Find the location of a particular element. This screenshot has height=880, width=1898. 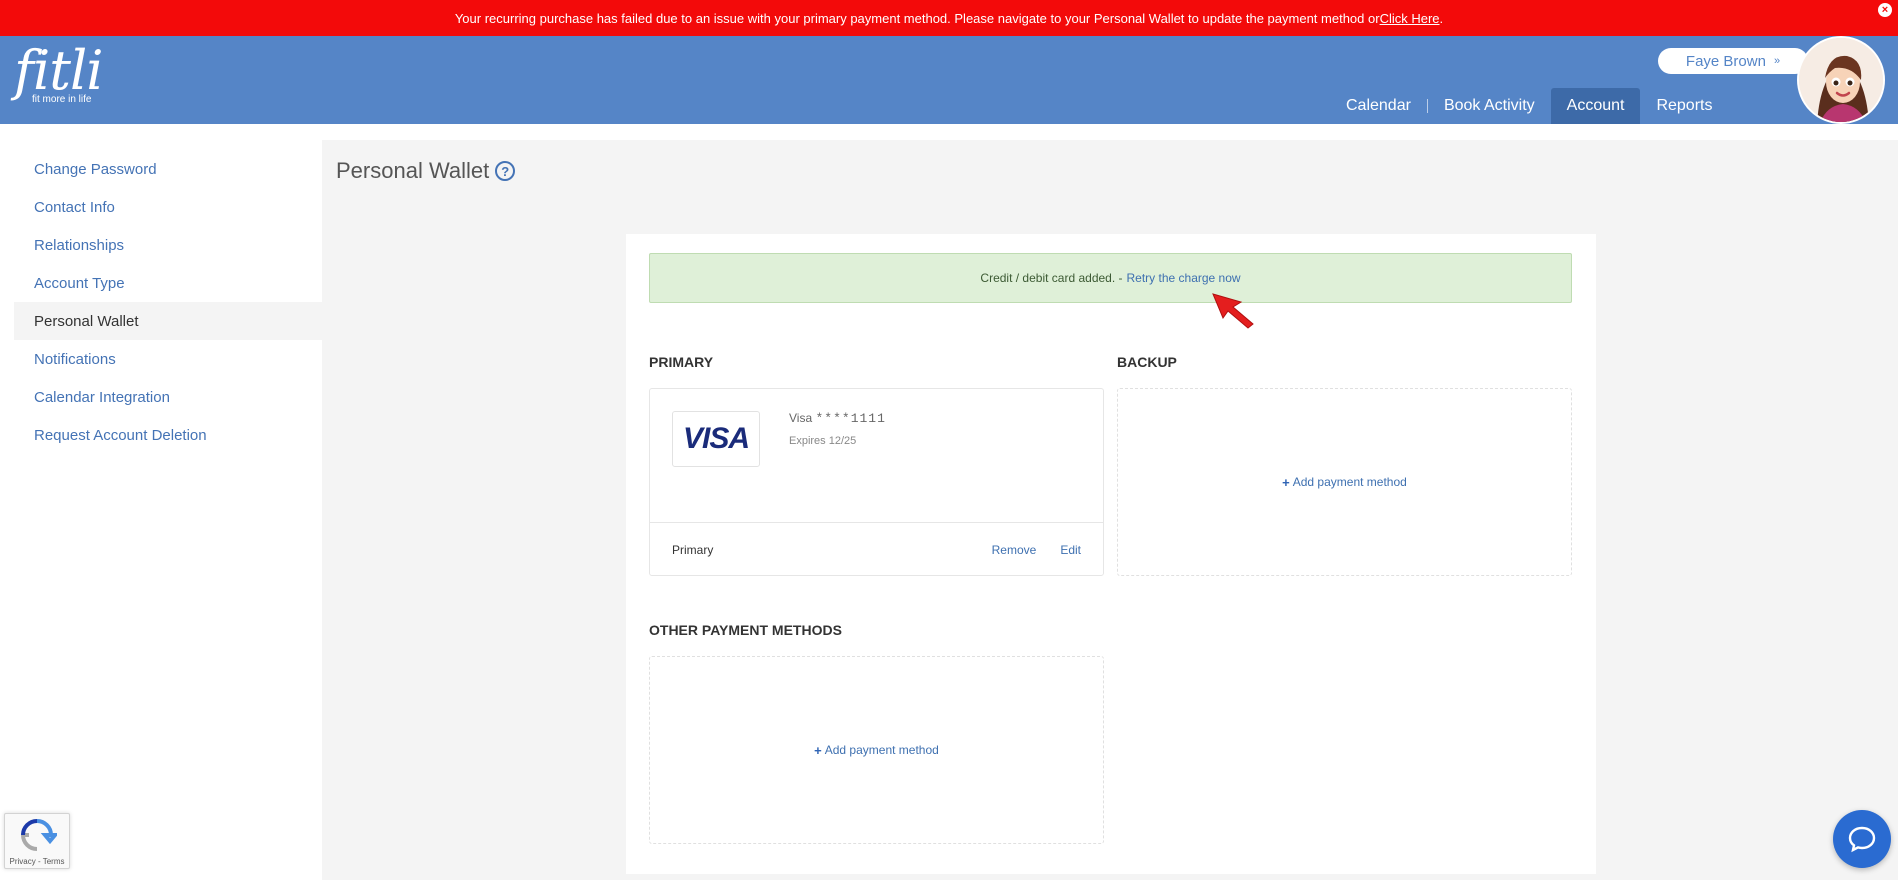

fitli-logo: fitli fit more in life is located at coordinates (58, 72).